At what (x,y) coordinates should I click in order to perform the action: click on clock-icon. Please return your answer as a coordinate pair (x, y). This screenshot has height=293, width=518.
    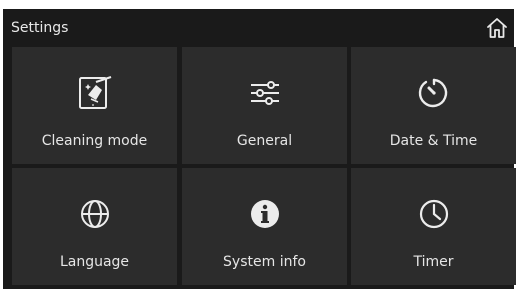
    Looking at the image, I should click on (434, 214).